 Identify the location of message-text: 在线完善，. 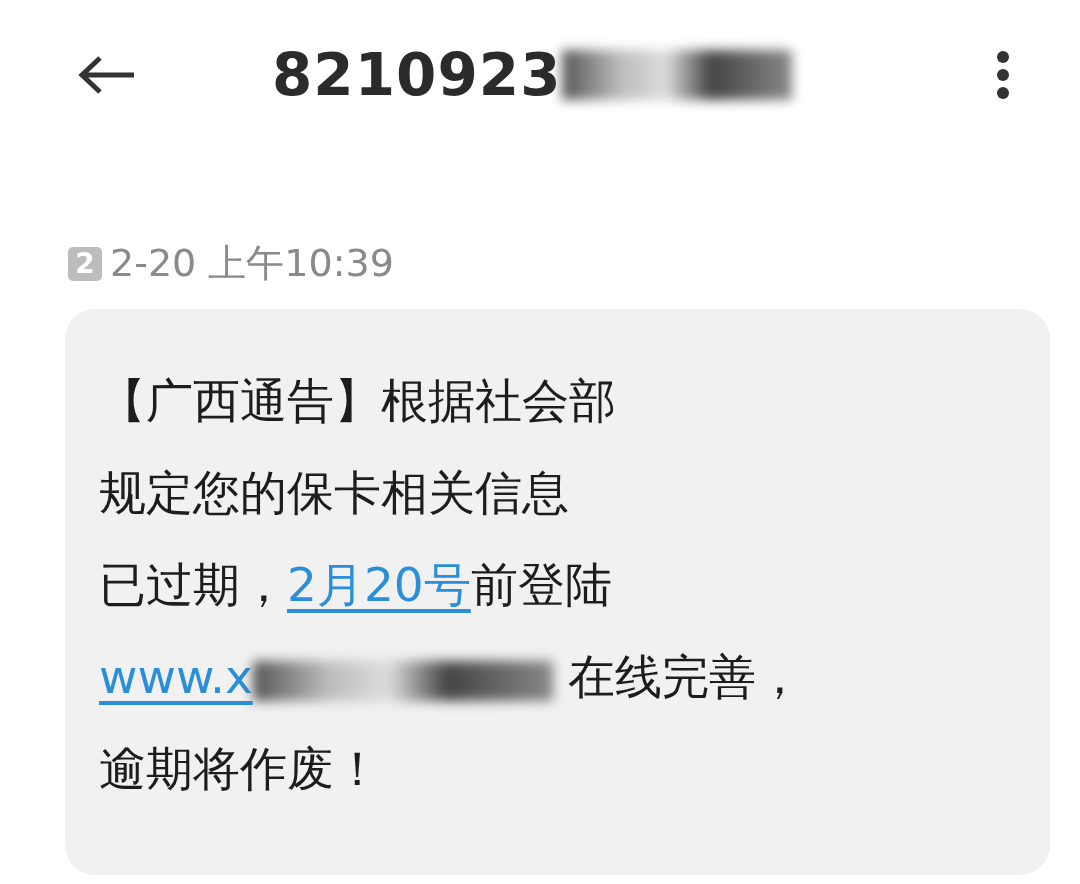
(684, 676).